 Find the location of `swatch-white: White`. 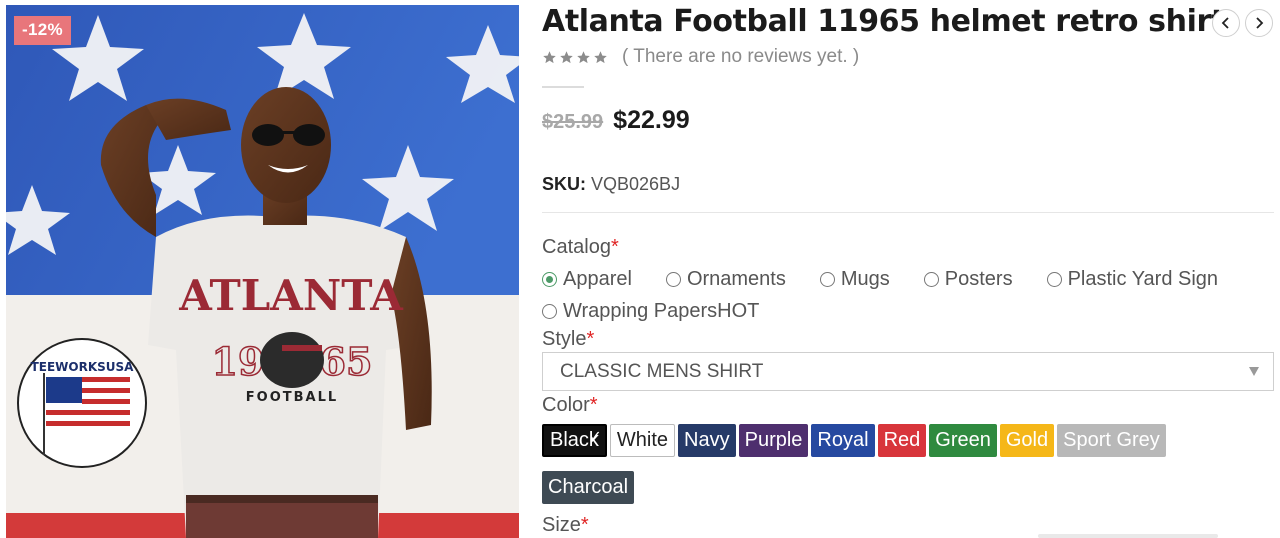

swatch-white: White is located at coordinates (642, 440).